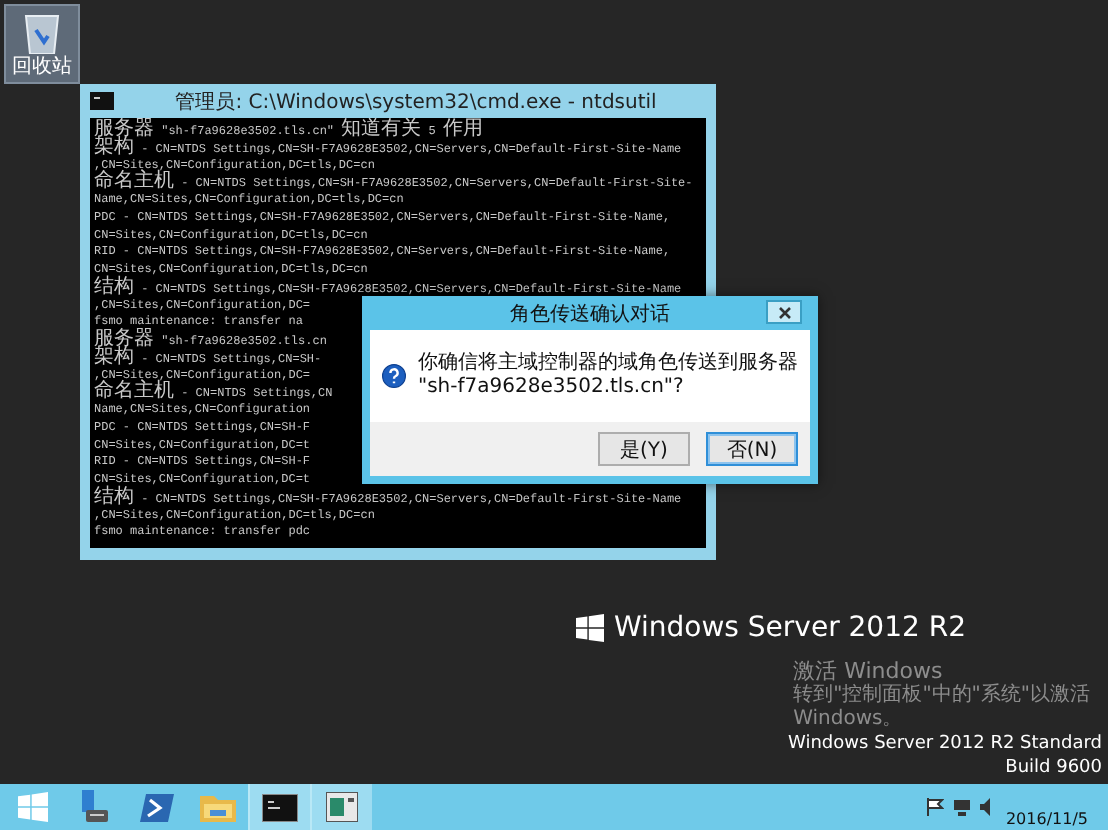 The image size is (1108, 830). Describe the element at coordinates (848, 720) in the screenshot. I see `activation-hint: Windows。` at that location.